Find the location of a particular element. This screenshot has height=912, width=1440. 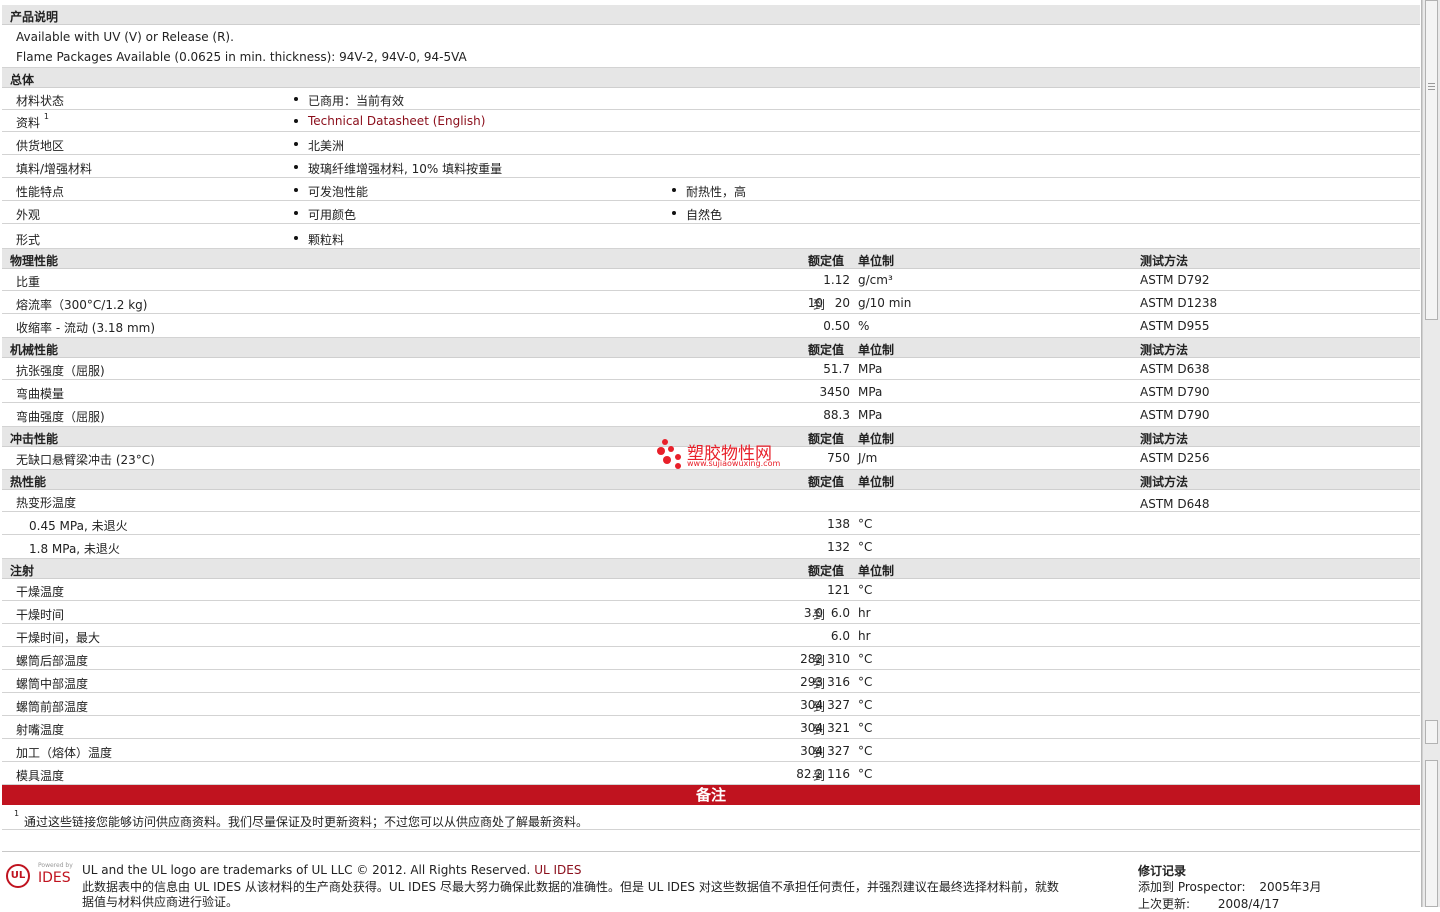

technical-datasheet-link: Technical Datasheet (English) is located at coordinates (396, 121).